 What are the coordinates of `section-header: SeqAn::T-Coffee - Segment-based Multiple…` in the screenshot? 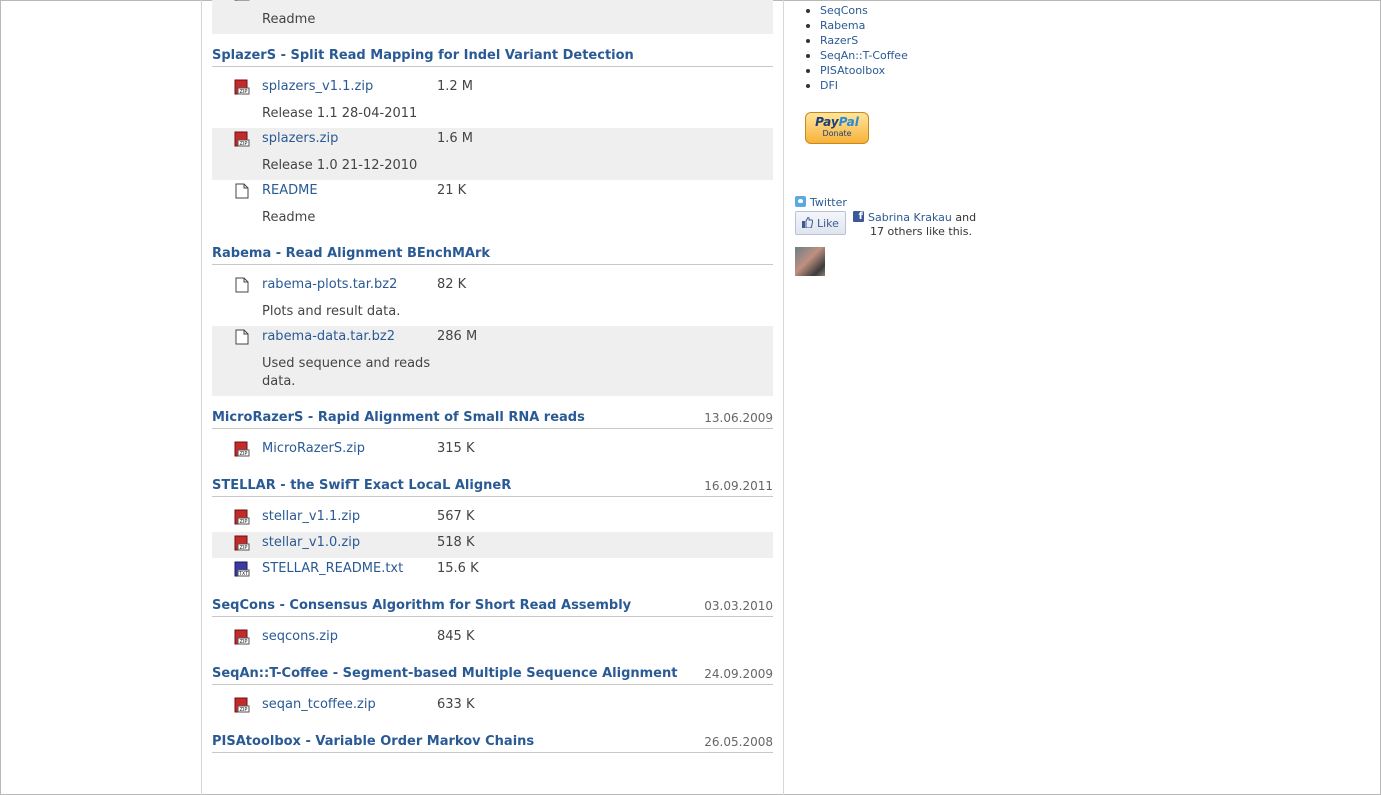 It's located at (492, 673).